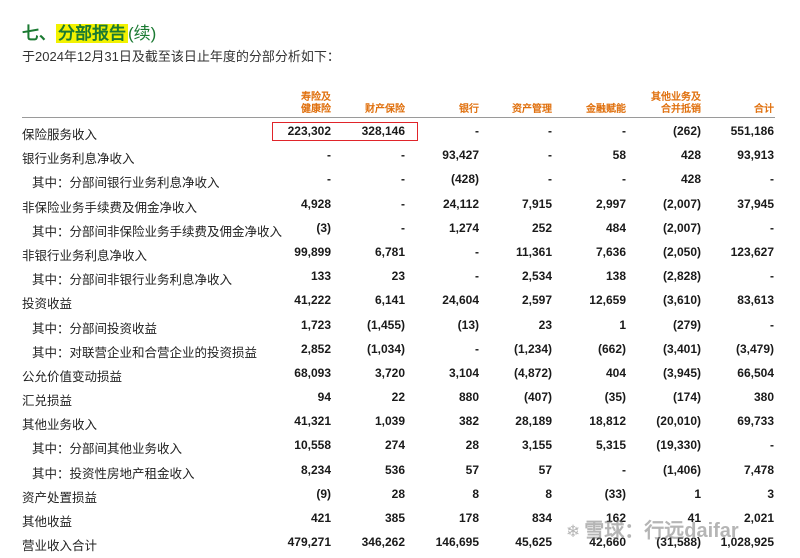  I want to click on table-row: 其中：分部间投资收益 1,723 (1,455) (13) 23 1 (279) -, so click(400, 326).